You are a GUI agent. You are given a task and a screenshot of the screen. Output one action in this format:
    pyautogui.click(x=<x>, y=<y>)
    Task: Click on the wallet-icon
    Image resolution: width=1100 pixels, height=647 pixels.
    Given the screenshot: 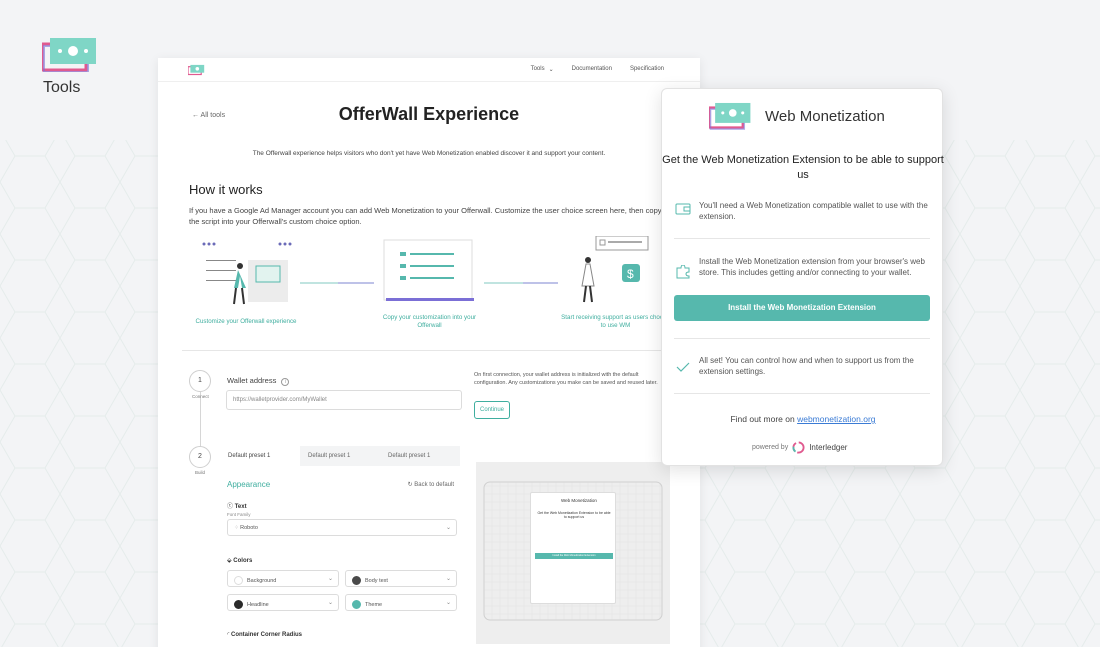 What is the action you would take?
    pyautogui.click(x=683, y=209)
    